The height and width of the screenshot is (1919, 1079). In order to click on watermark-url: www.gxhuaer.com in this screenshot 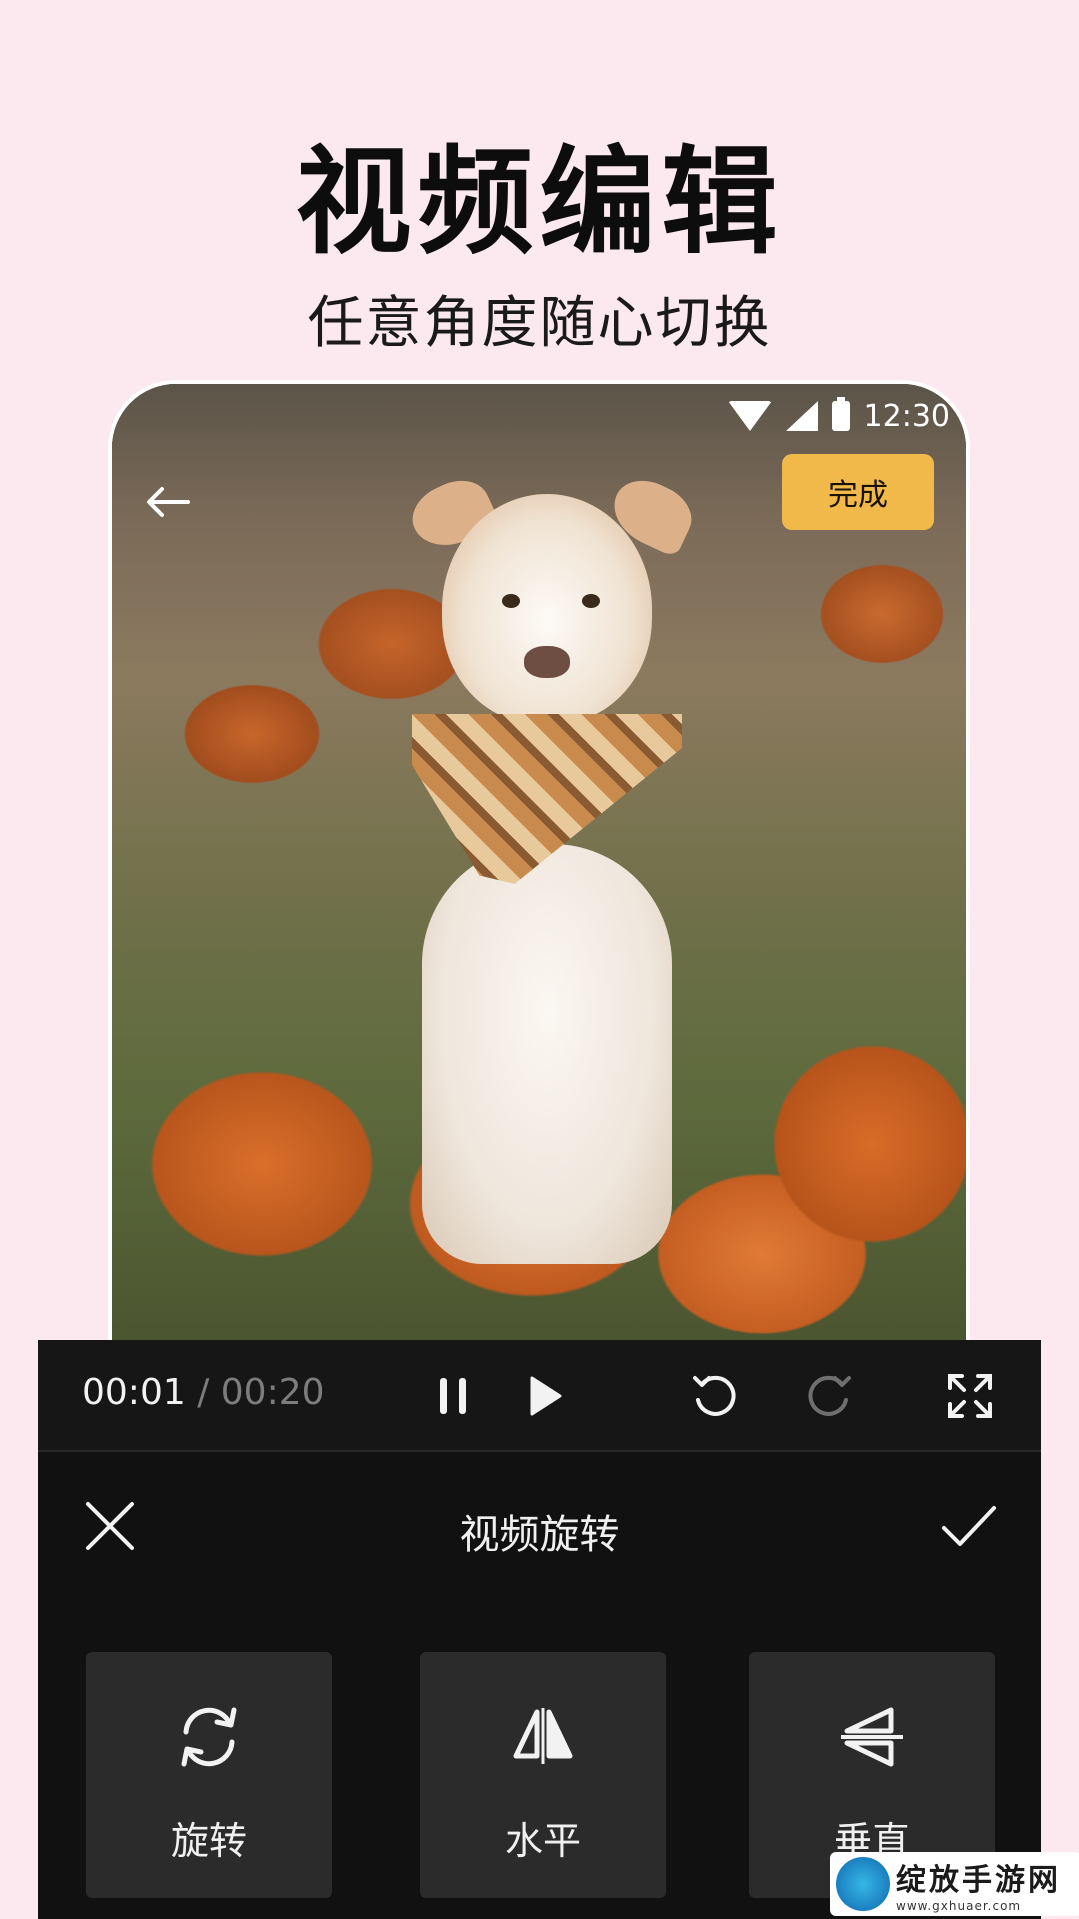, I will do `click(959, 1906)`.